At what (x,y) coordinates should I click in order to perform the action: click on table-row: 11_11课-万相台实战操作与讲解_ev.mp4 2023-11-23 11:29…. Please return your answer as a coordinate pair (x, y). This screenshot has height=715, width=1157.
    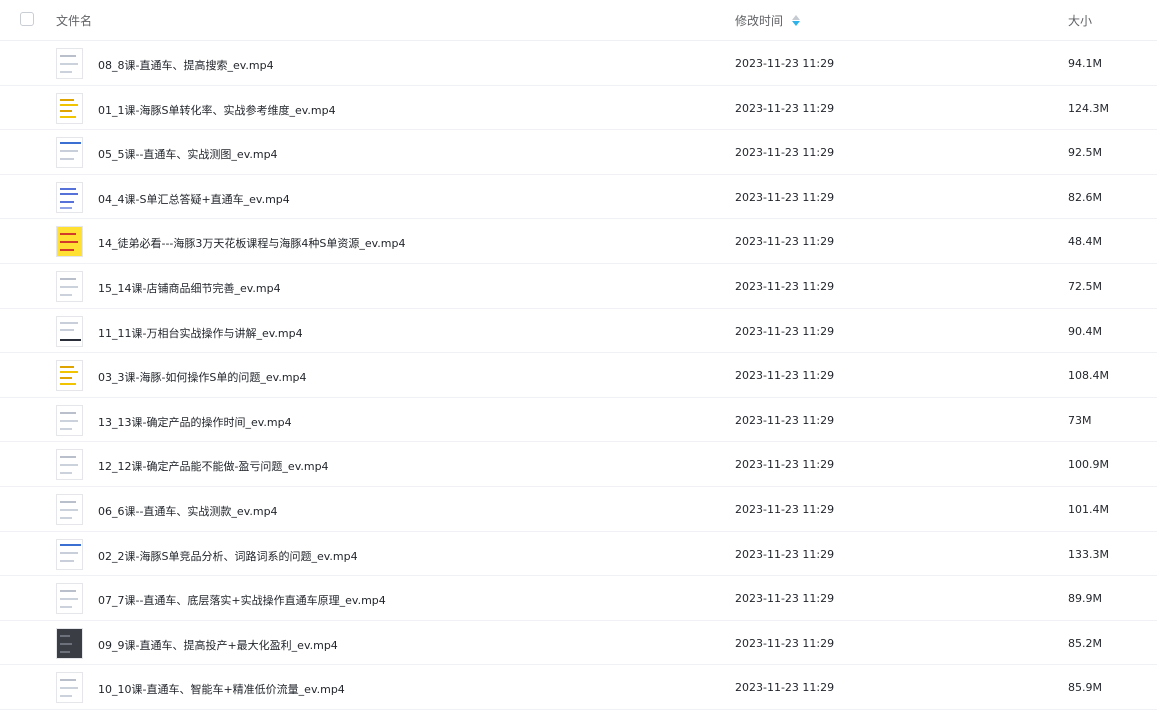
    Looking at the image, I should click on (578, 331).